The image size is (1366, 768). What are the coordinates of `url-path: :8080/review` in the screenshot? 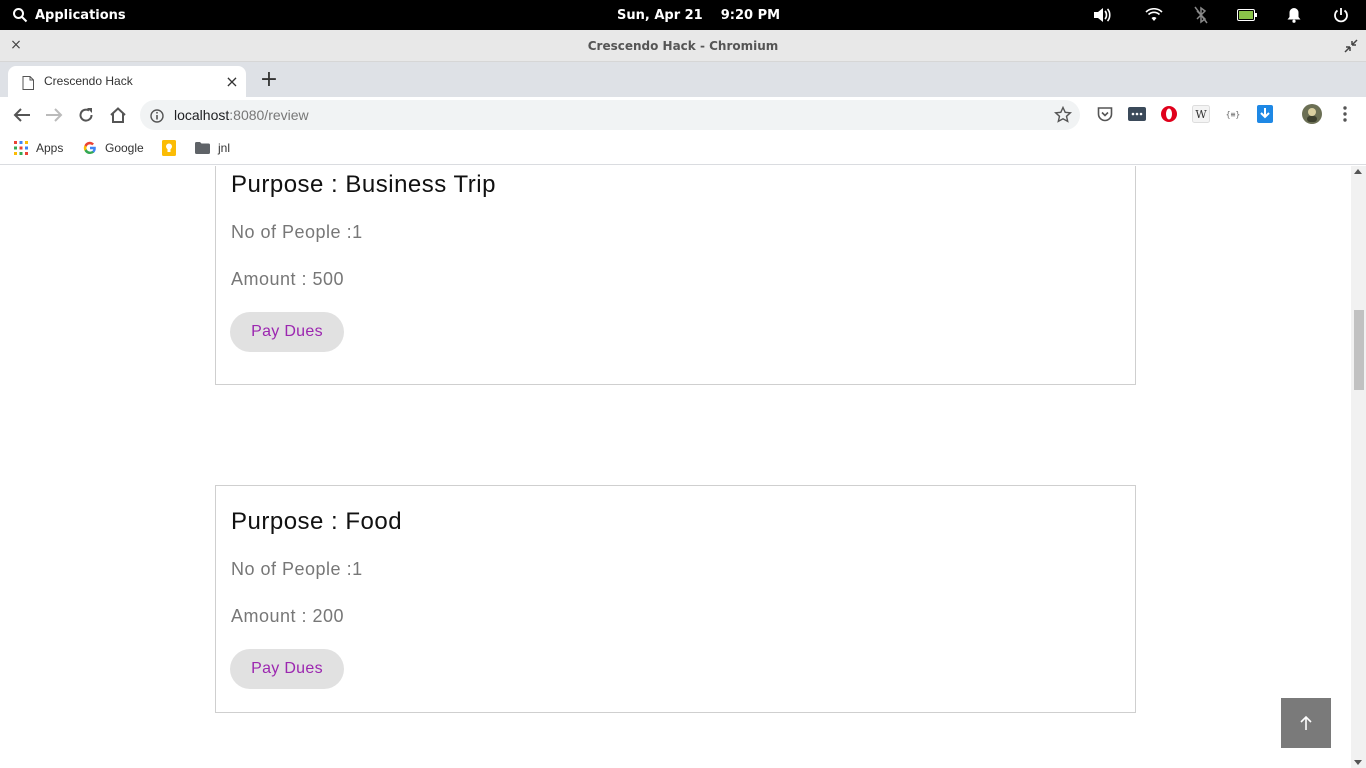 It's located at (269, 115).